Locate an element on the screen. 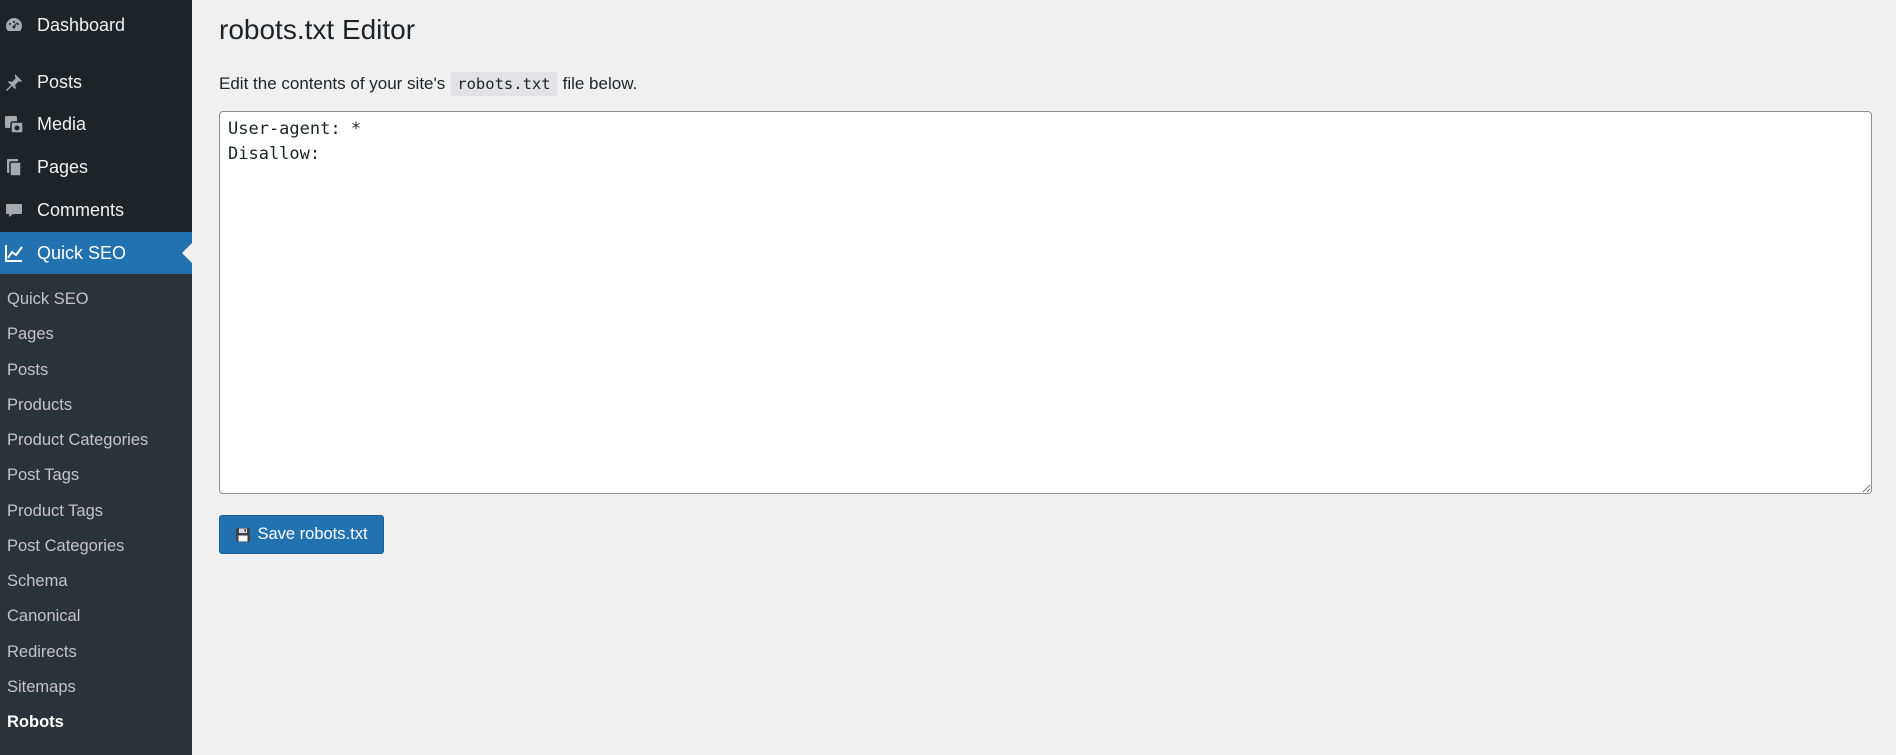 The image size is (1896, 755). submenu-item-posts: Posts is located at coordinates (27, 370).